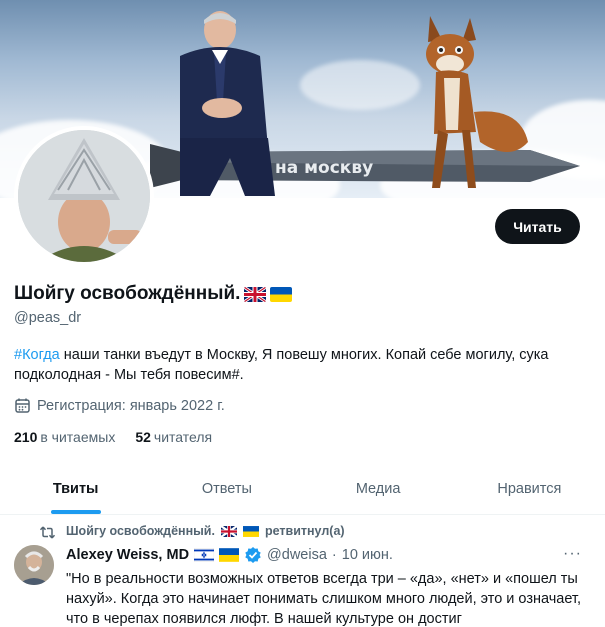  I want to click on israel-flag-icon, so click(204, 555).